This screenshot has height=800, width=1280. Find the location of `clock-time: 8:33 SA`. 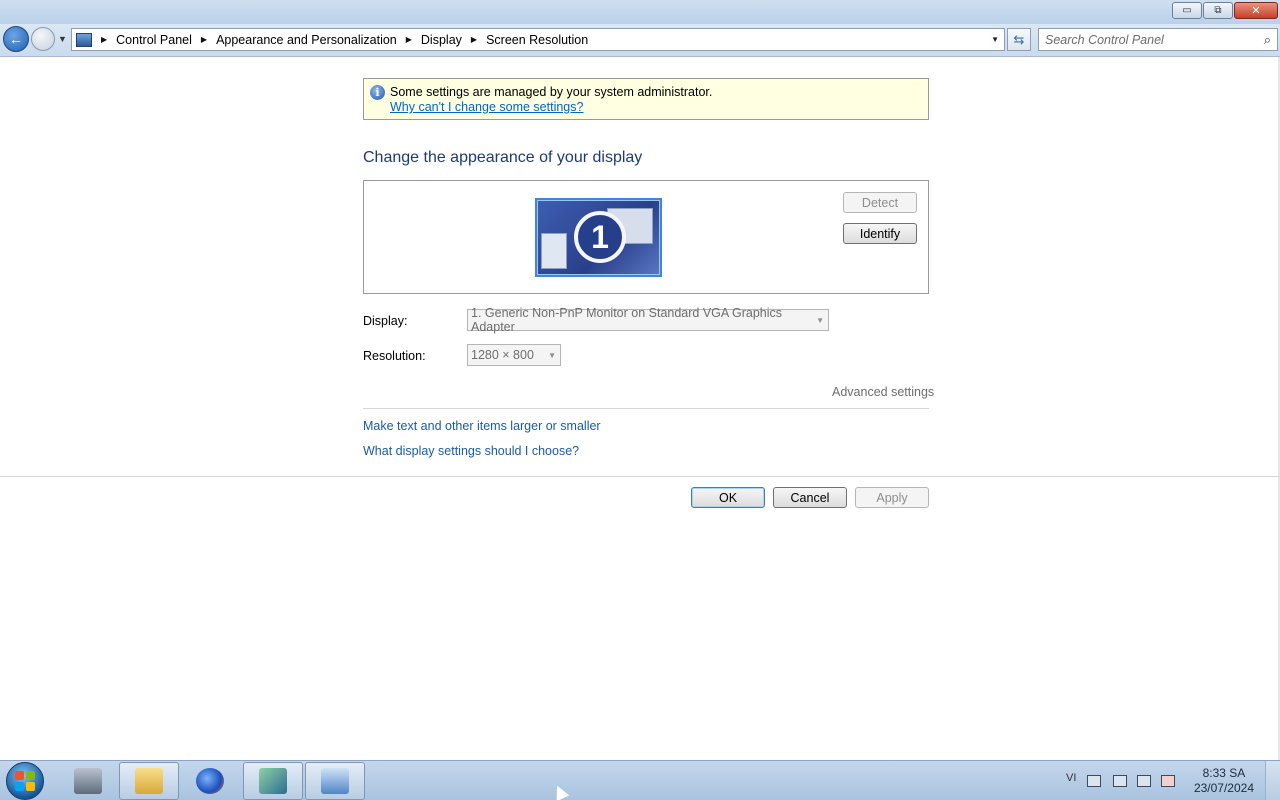

clock-time: 8:33 SA is located at coordinates (1224, 773).